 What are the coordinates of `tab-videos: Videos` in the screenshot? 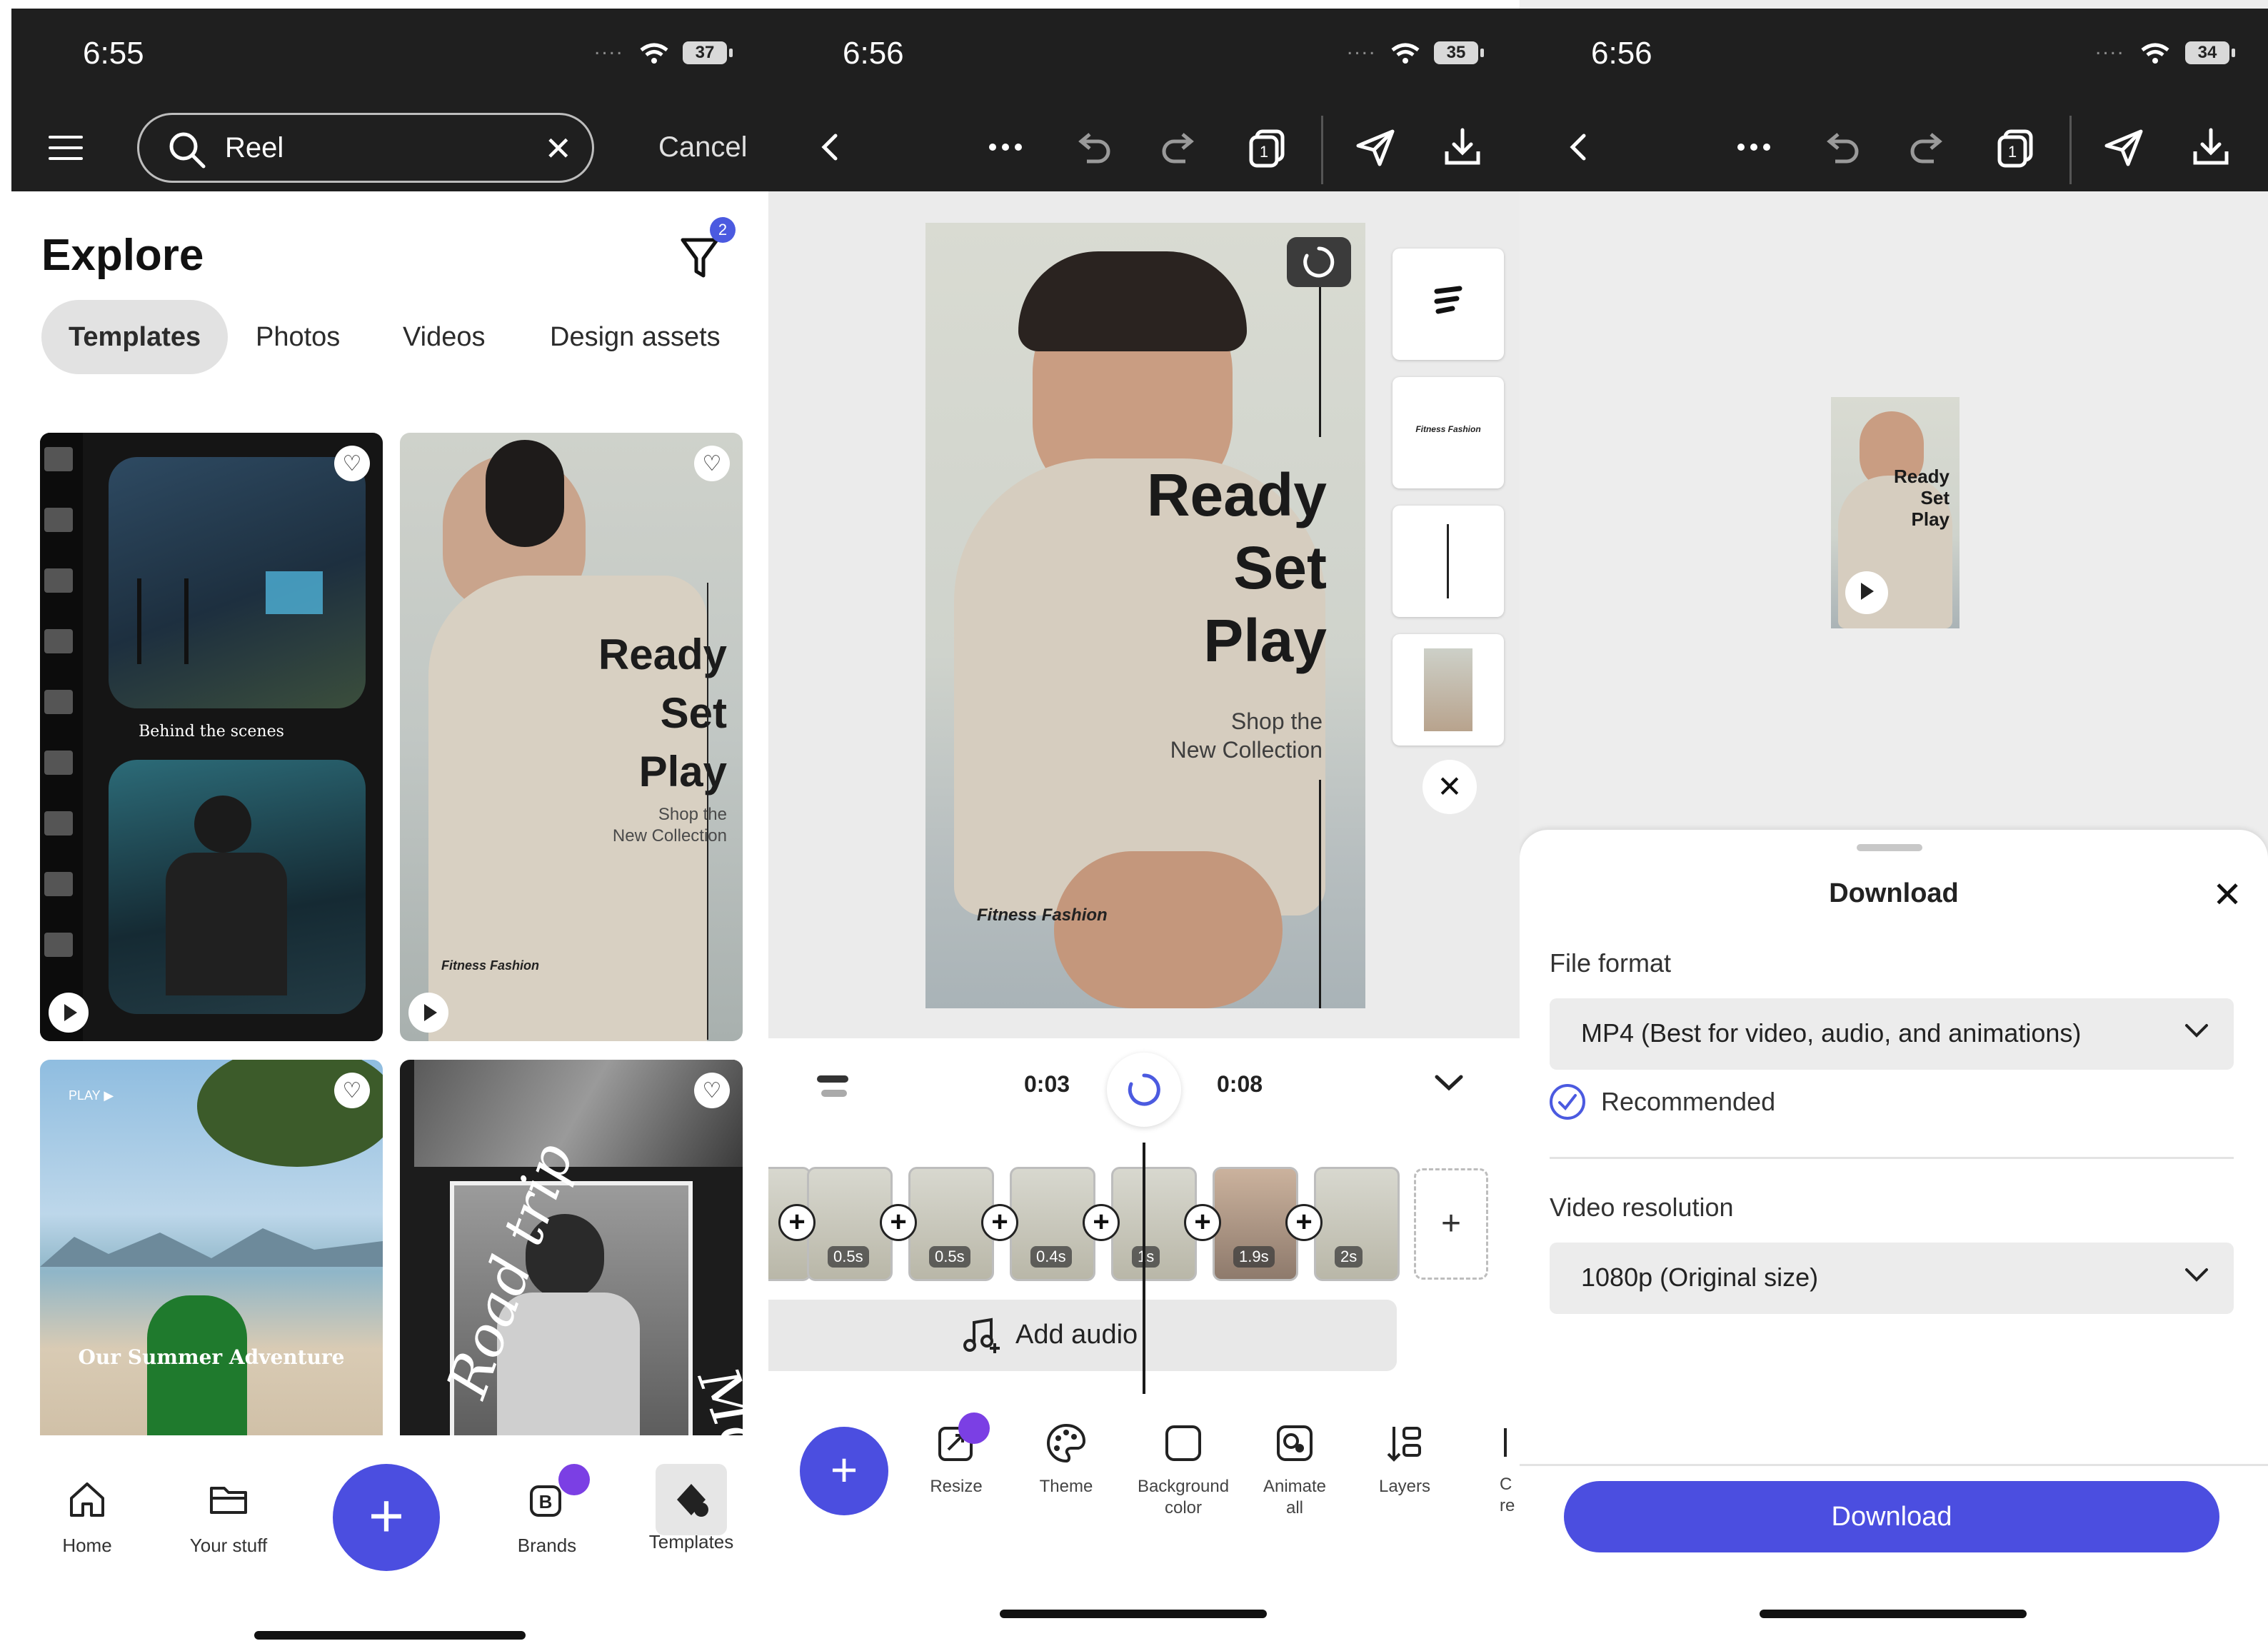 It's located at (445, 337).